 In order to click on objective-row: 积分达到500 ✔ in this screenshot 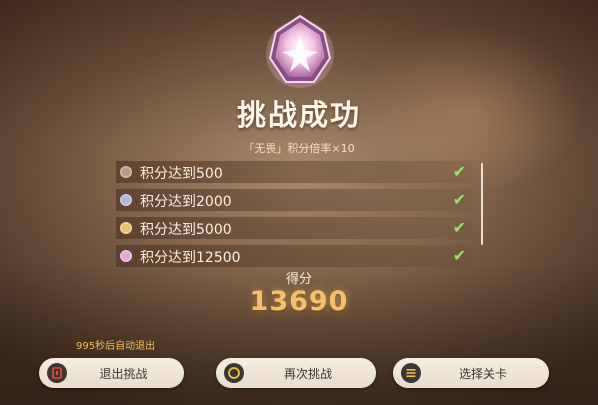, I will do `click(294, 172)`.